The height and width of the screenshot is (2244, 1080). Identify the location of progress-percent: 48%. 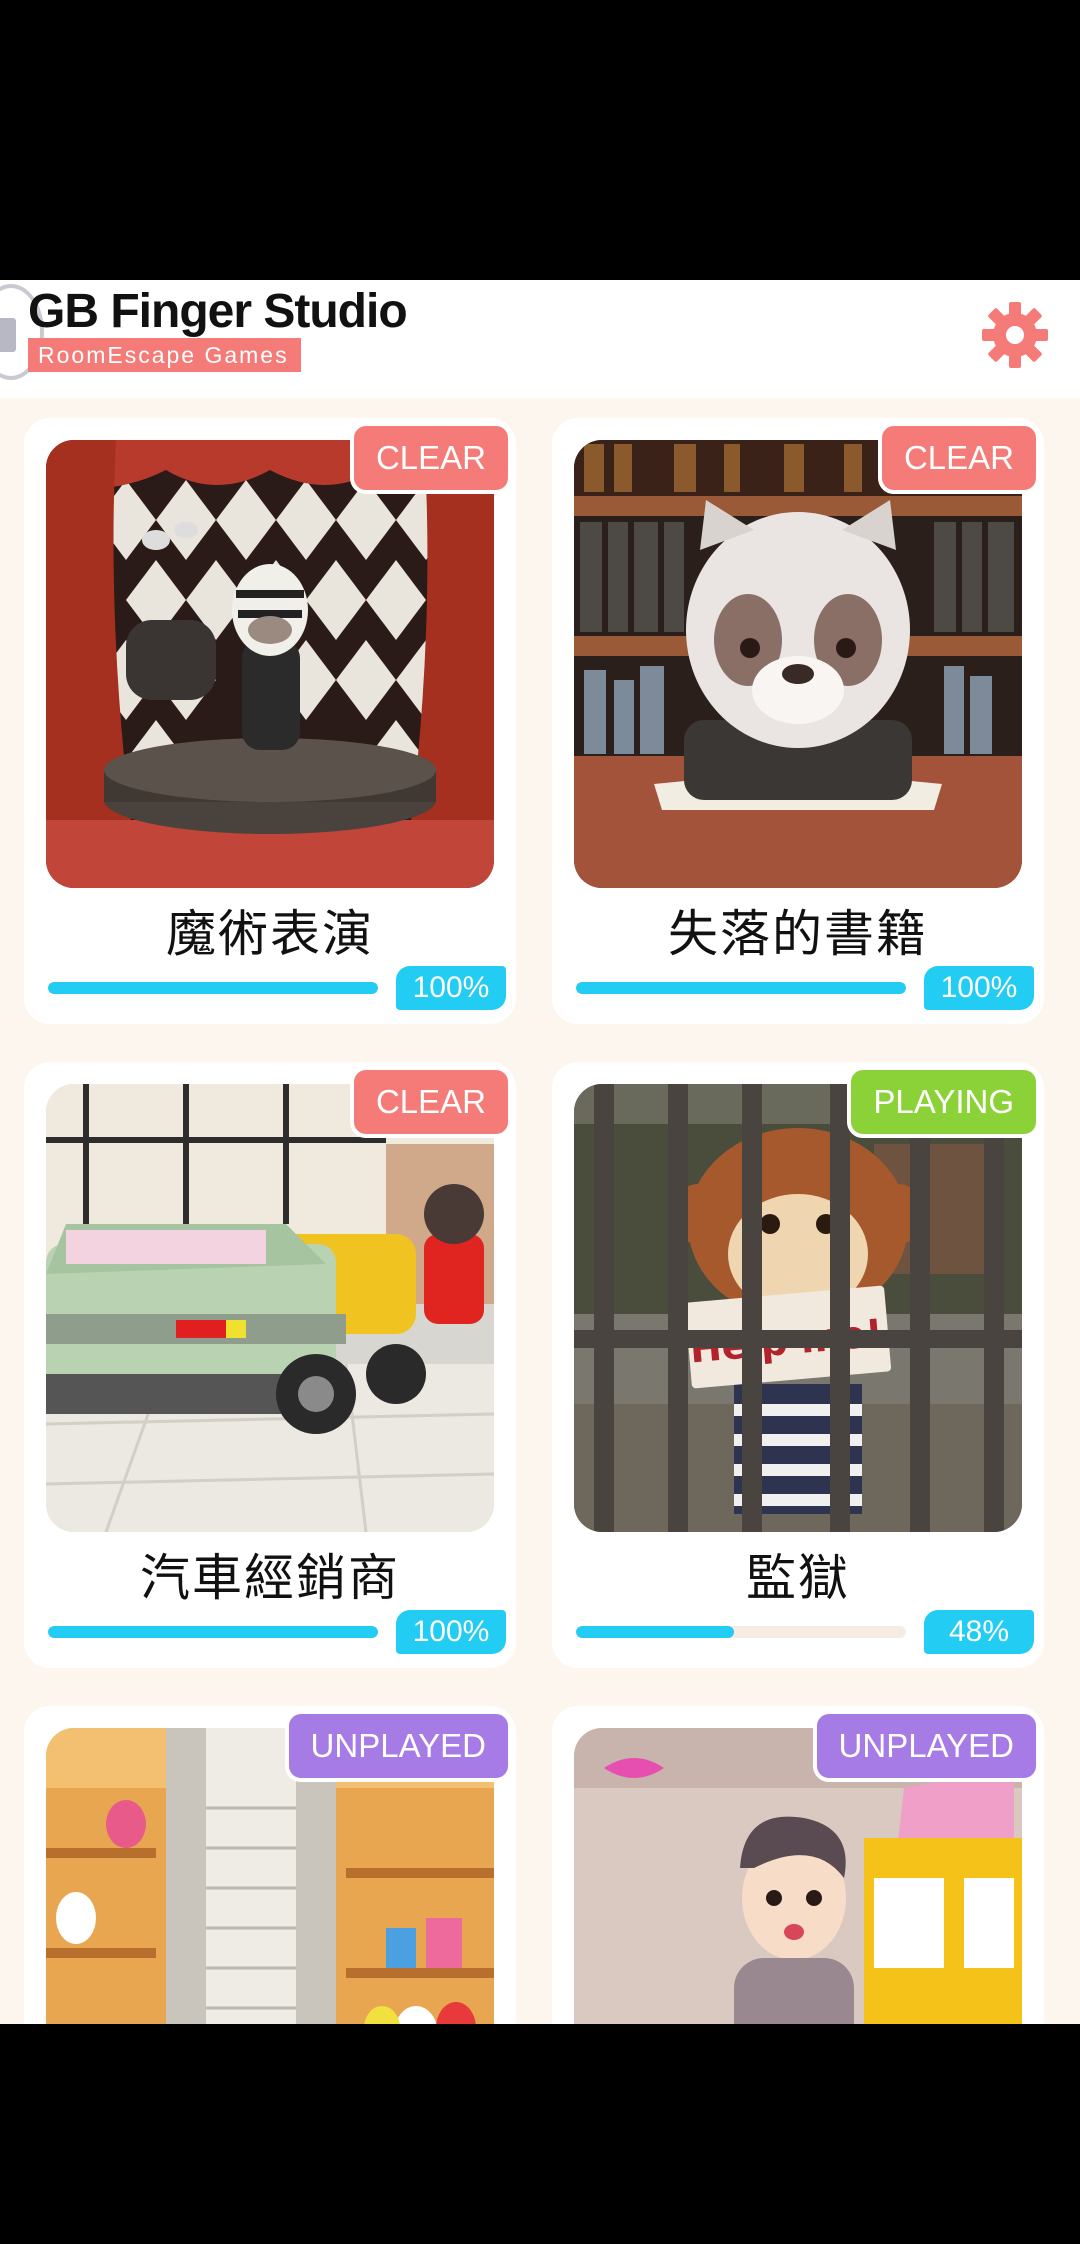
(979, 1632).